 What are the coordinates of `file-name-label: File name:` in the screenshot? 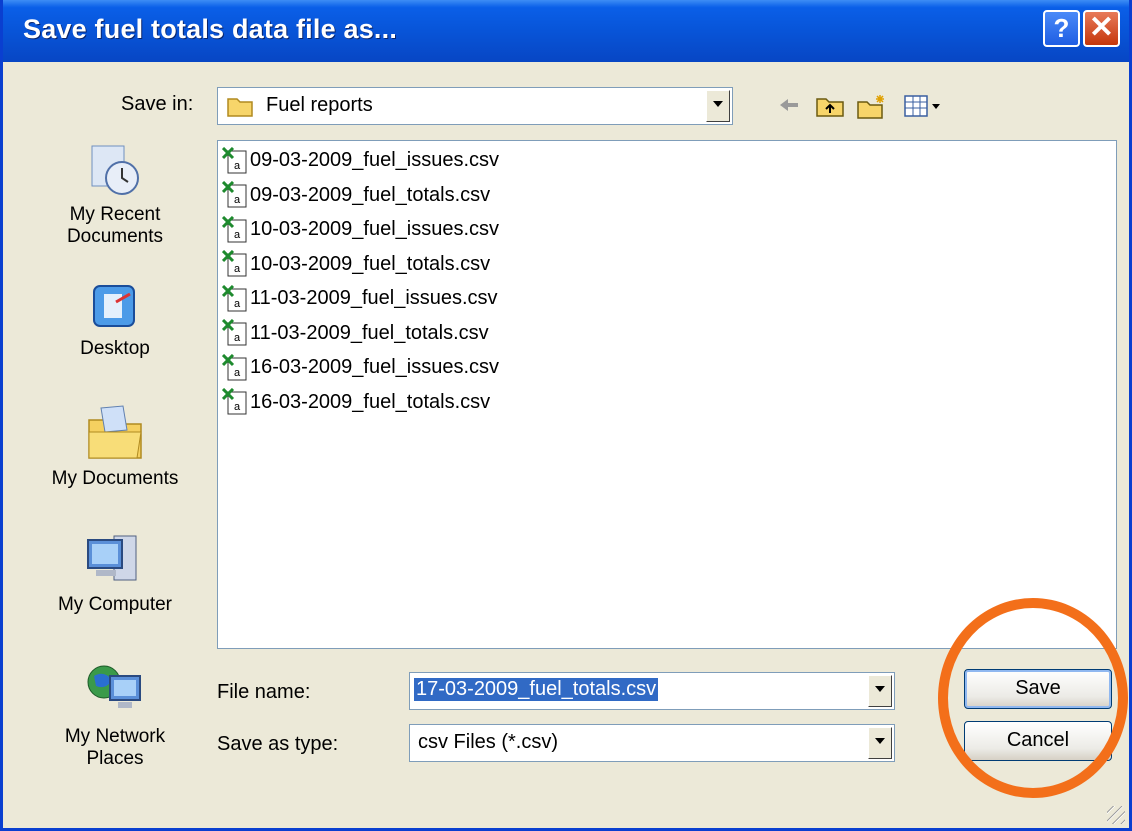 It's located at (264, 692).